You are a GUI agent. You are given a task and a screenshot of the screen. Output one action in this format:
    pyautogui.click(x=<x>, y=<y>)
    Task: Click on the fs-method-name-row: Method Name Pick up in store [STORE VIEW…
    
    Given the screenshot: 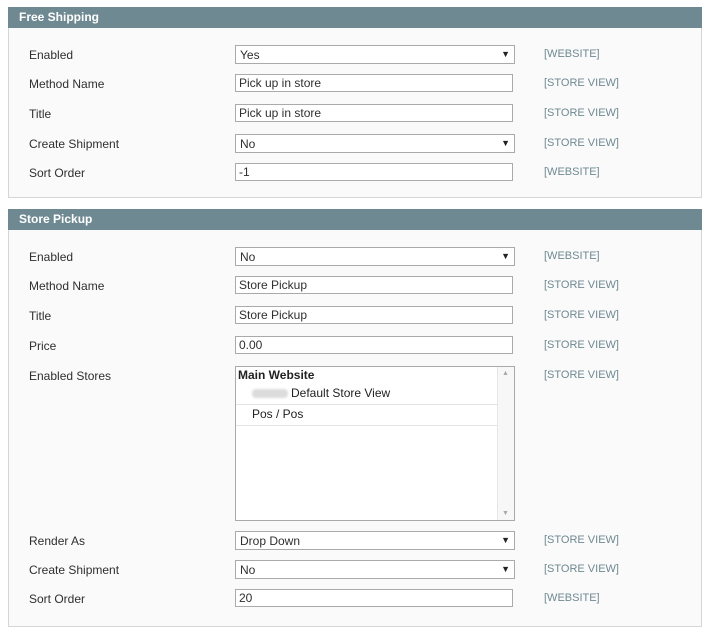 What is the action you would take?
    pyautogui.click(x=355, y=84)
    